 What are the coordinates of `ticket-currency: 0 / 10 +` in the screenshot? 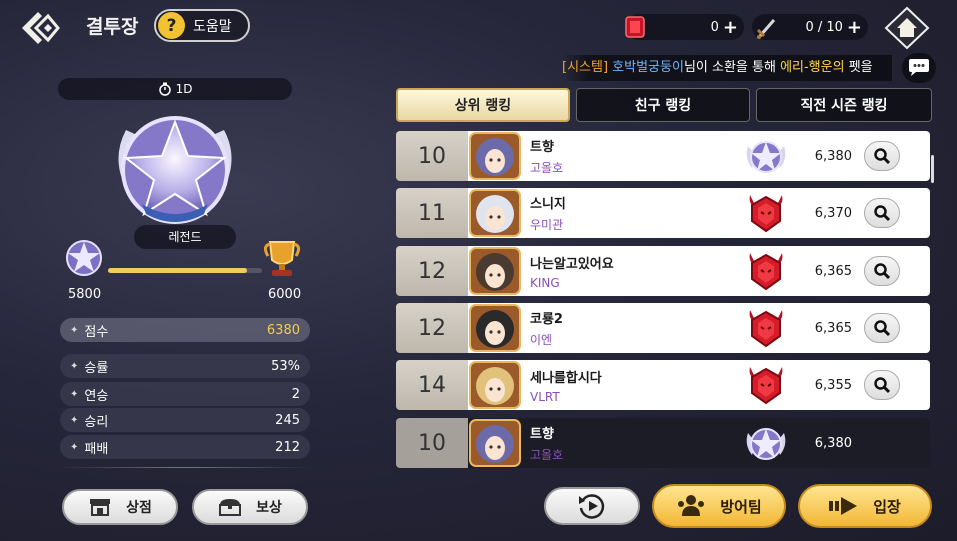 It's located at (810, 27).